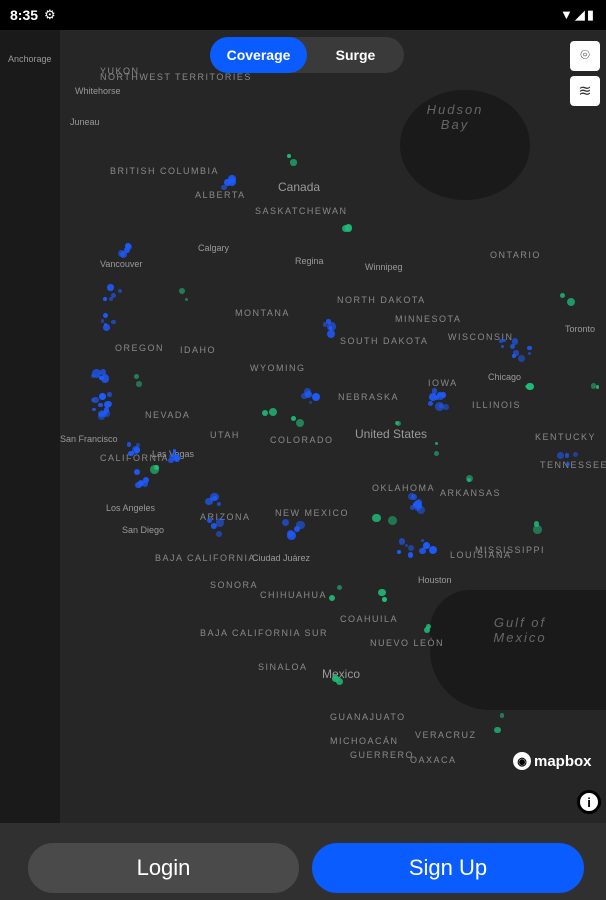 The image size is (606, 900). I want to click on gulf-water, so click(518, 650).